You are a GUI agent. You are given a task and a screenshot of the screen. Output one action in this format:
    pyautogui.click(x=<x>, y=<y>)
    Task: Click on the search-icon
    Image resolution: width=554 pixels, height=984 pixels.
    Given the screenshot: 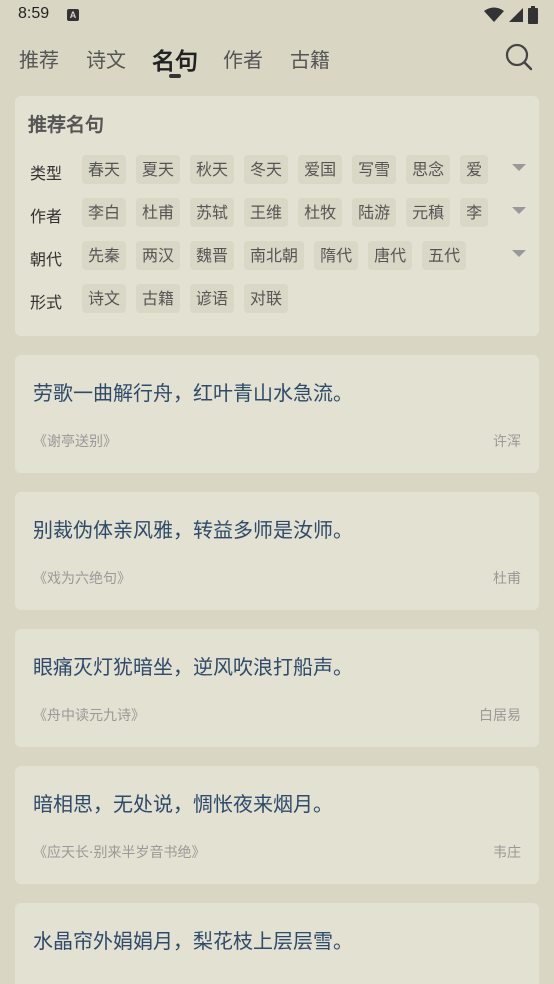 What is the action you would take?
    pyautogui.click(x=519, y=57)
    